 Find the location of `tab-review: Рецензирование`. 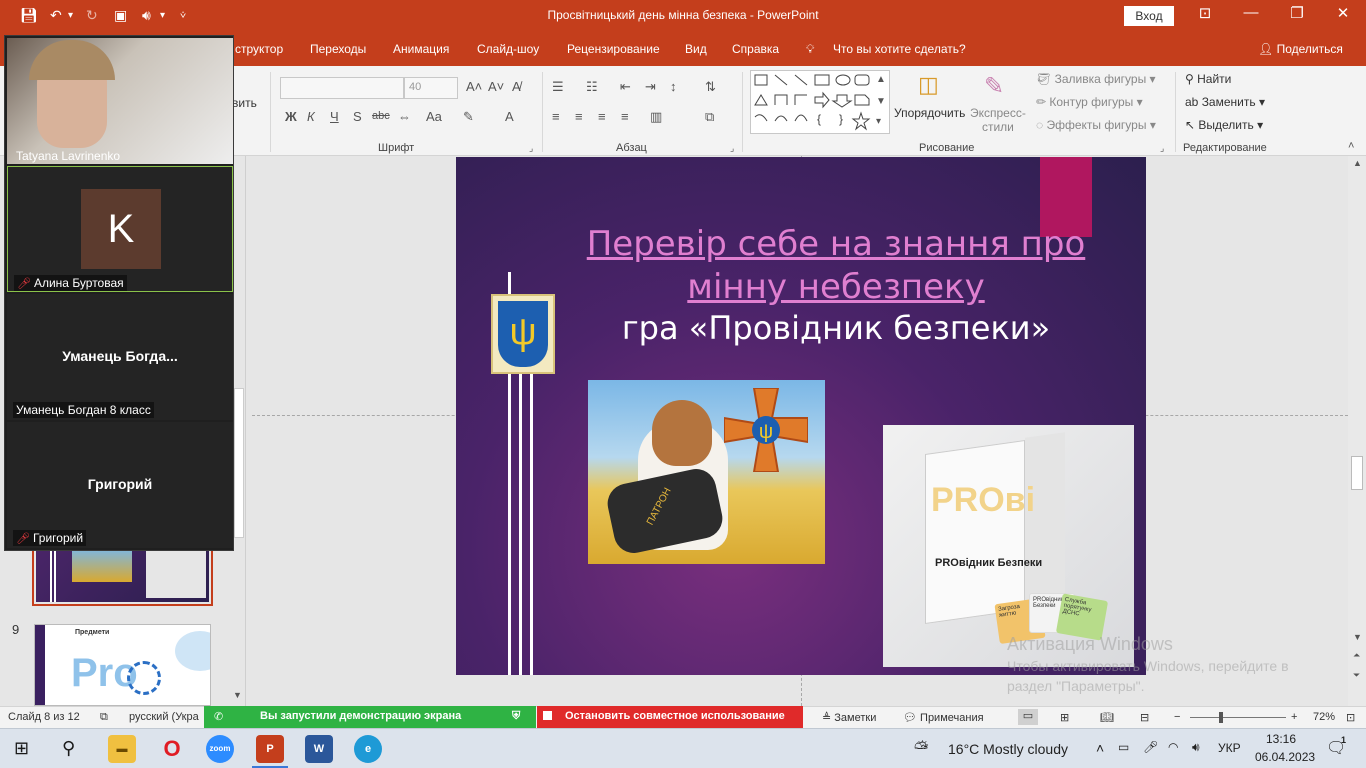

tab-review: Рецензирование is located at coordinates (613, 49).